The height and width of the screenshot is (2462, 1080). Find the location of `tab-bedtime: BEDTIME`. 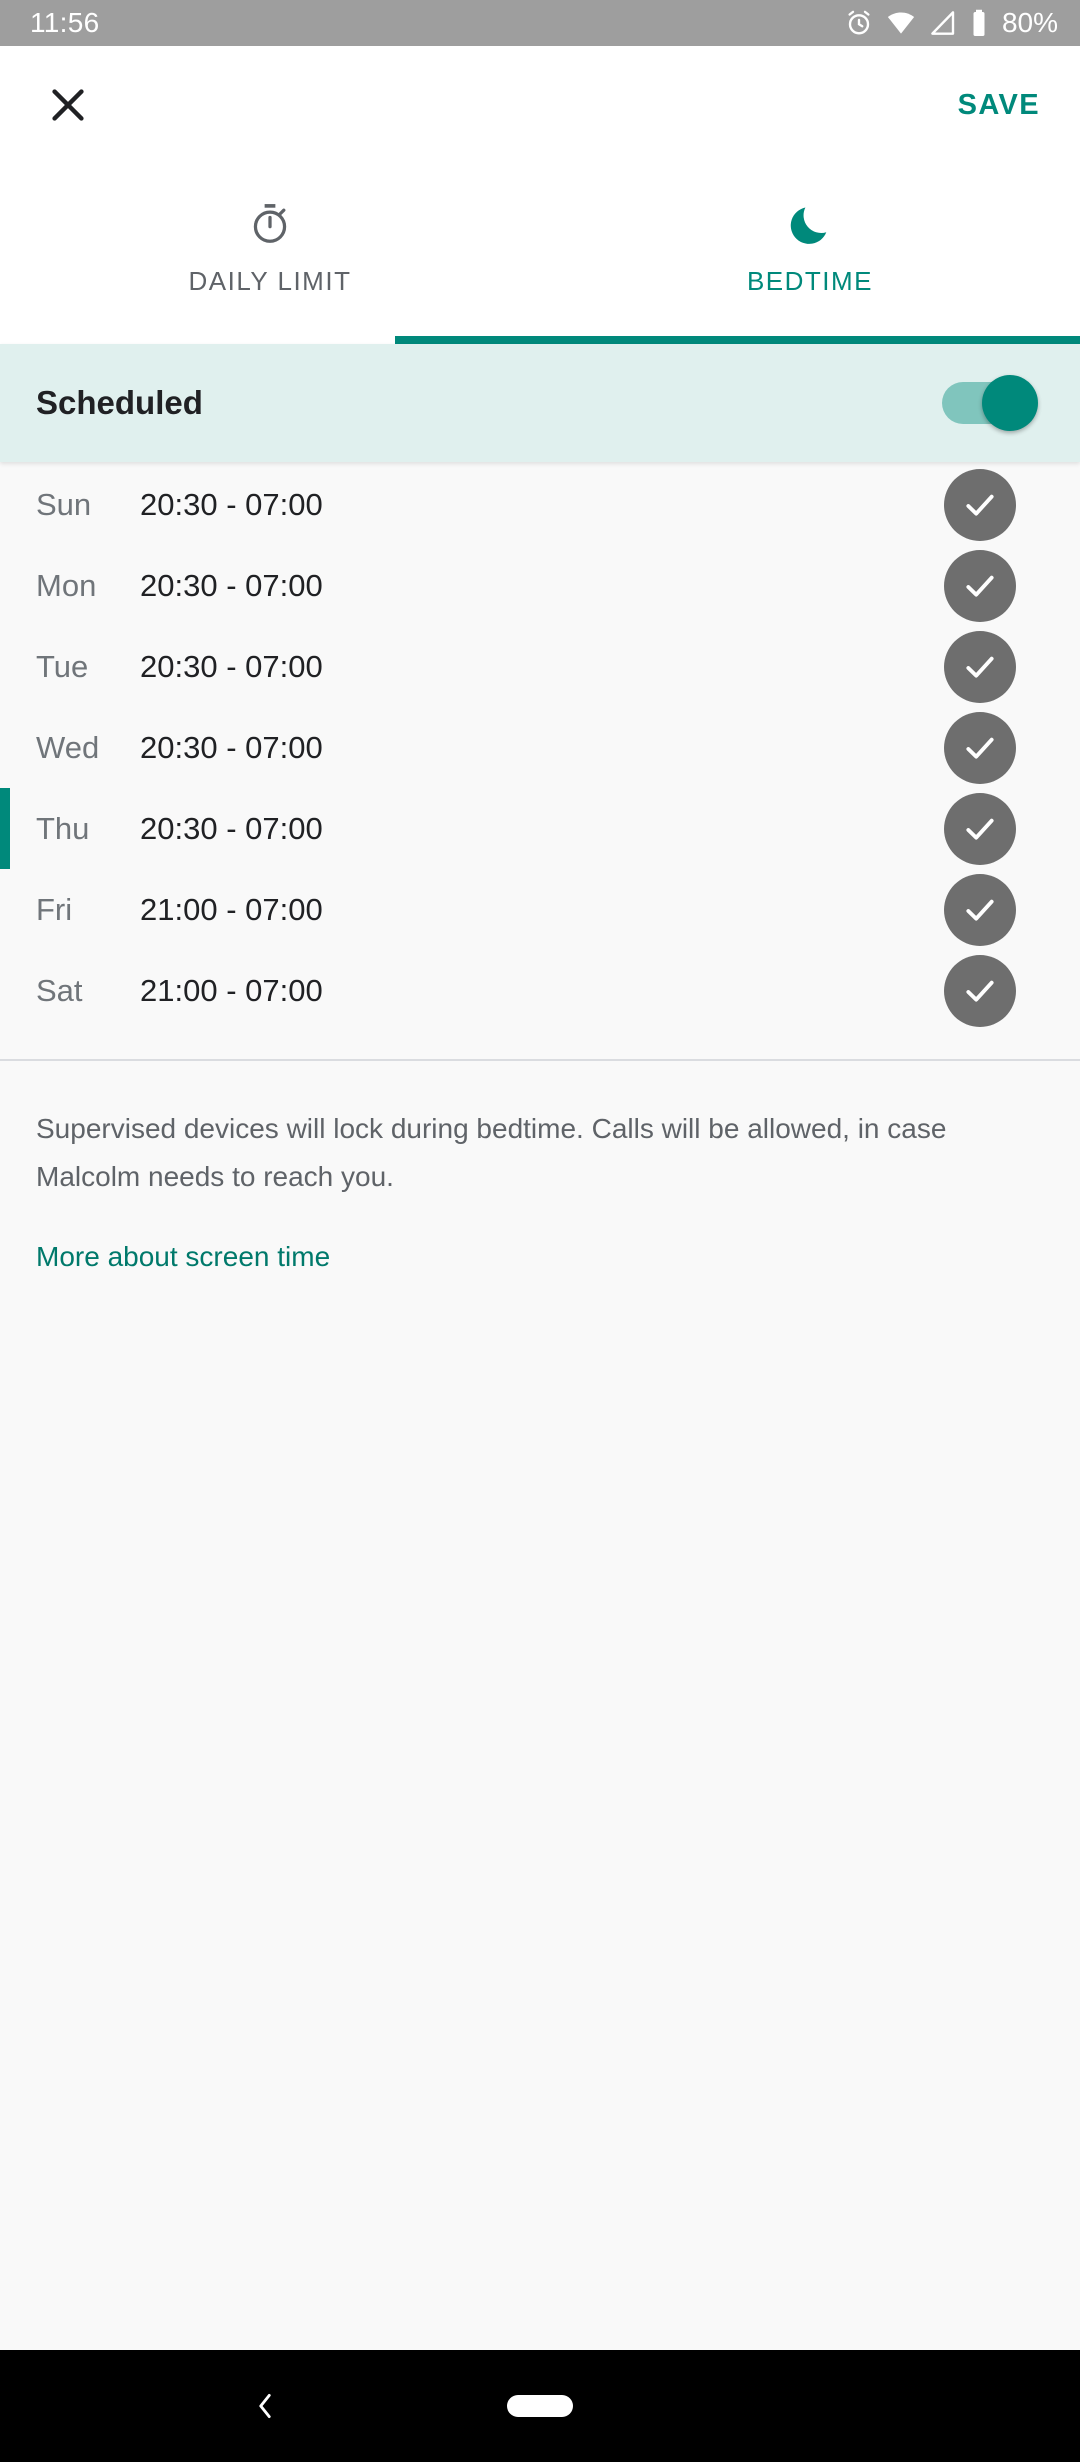

tab-bedtime: BEDTIME is located at coordinates (810, 254).